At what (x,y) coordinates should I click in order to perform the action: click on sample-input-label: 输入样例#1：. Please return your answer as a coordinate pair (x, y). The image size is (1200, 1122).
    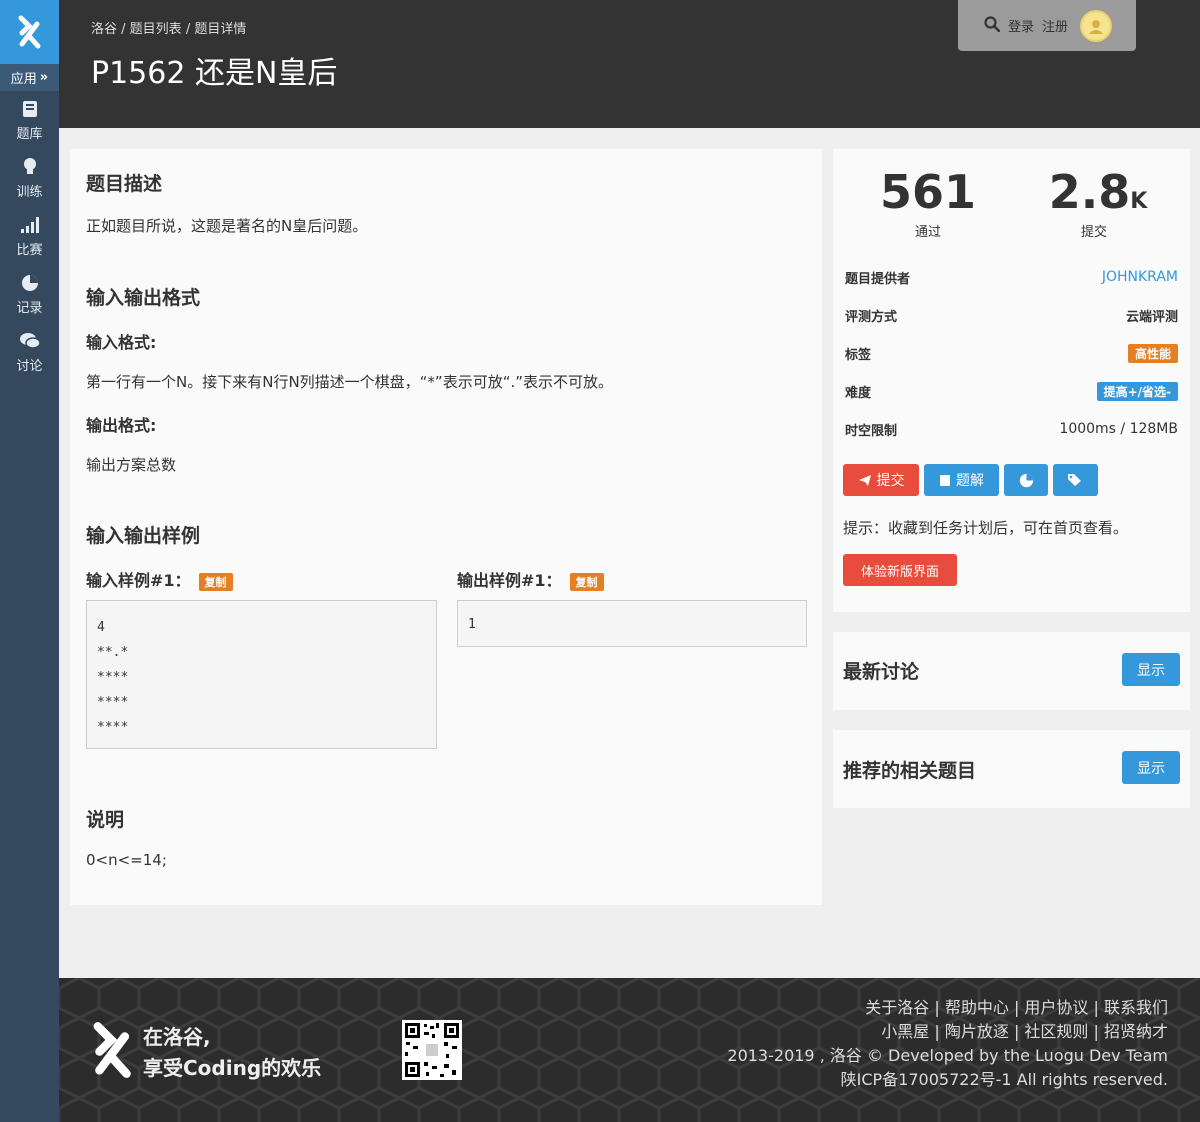
    Looking at the image, I should click on (138, 580).